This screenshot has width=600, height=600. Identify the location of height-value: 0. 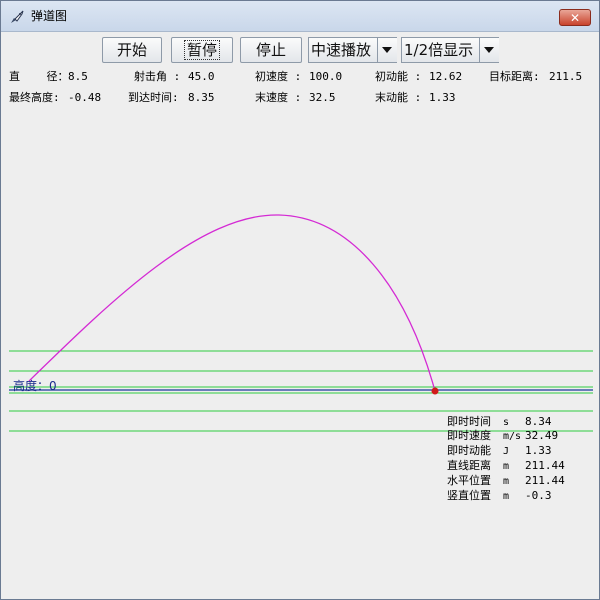
(53, 386).